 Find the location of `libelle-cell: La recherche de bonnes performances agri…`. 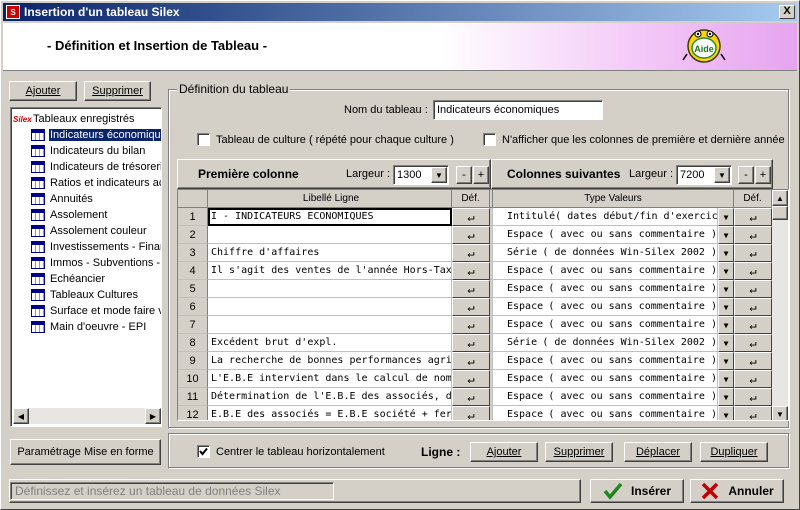

libelle-cell: La recherche de bonnes performances agri… is located at coordinates (330, 361).